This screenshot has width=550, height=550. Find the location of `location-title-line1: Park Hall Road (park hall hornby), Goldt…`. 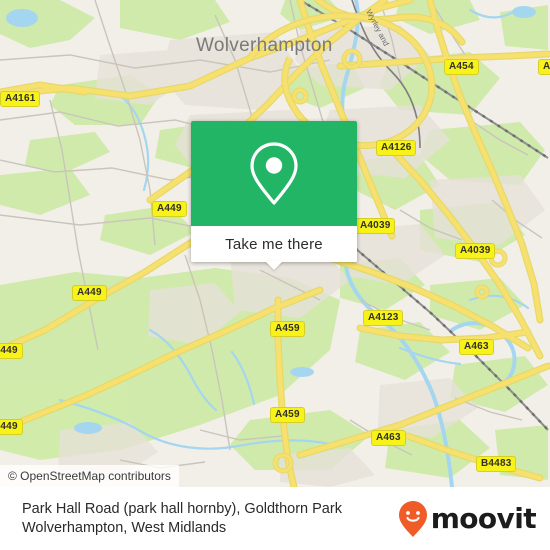

location-title-line1: Park Hall Road (park hall hornby), Goldt… is located at coordinates (182, 508).